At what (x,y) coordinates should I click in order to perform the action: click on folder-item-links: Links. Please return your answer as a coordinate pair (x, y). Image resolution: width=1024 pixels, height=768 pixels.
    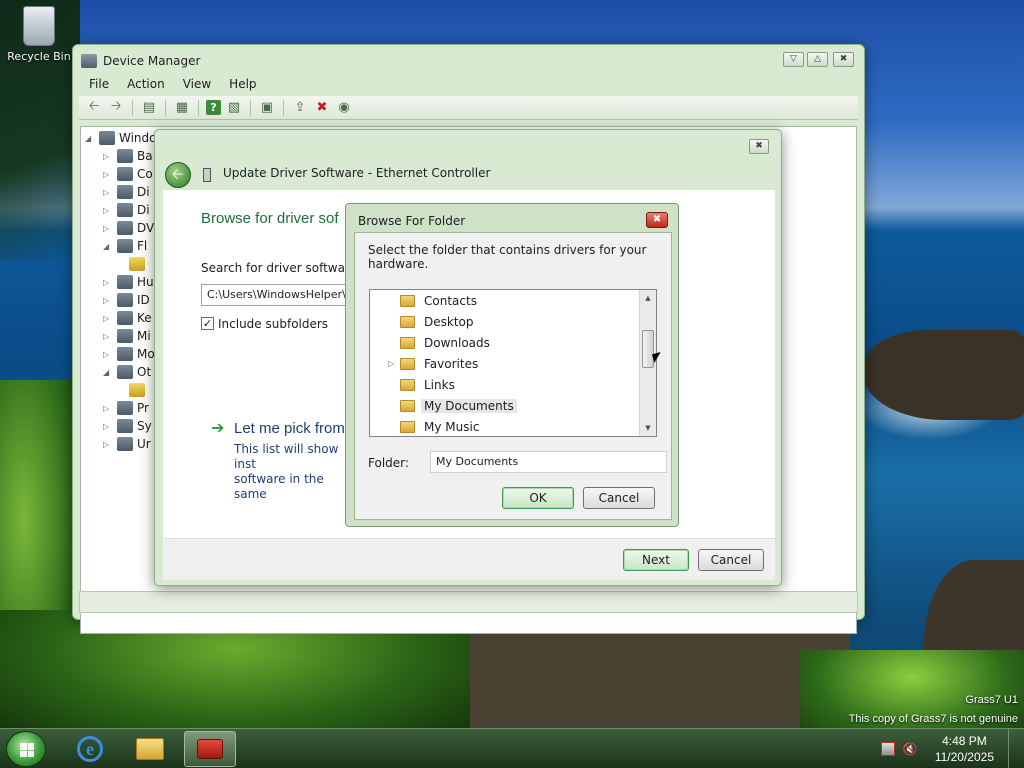
    Looking at the image, I should click on (423, 384).